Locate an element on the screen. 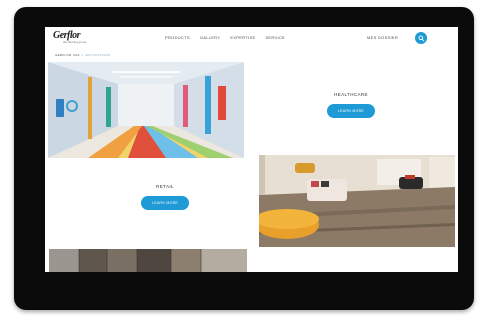 Image resolution: width=483 pixels, height=320 pixels. wood-planks-photo is located at coordinates (148, 260).